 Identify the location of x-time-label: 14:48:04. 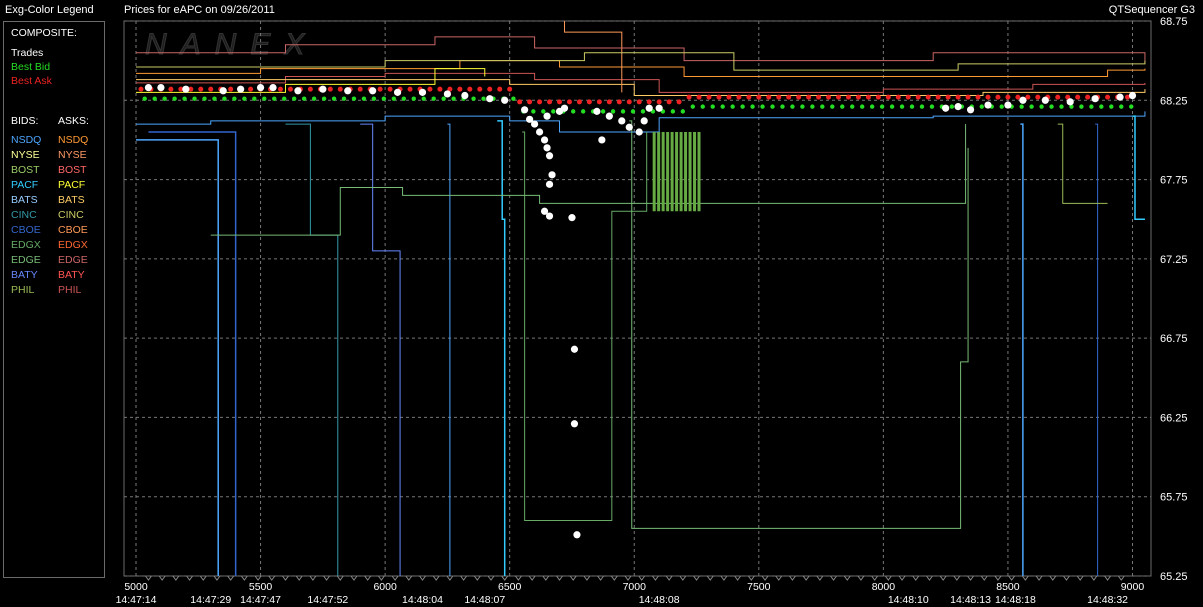
(422, 600).